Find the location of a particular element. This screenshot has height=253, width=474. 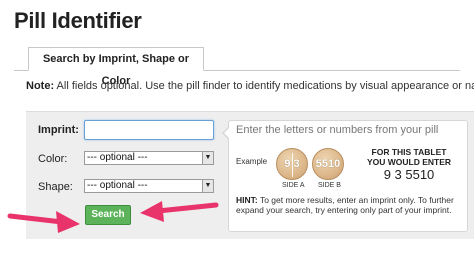

left-arrow-icon is located at coordinates (43, 222).